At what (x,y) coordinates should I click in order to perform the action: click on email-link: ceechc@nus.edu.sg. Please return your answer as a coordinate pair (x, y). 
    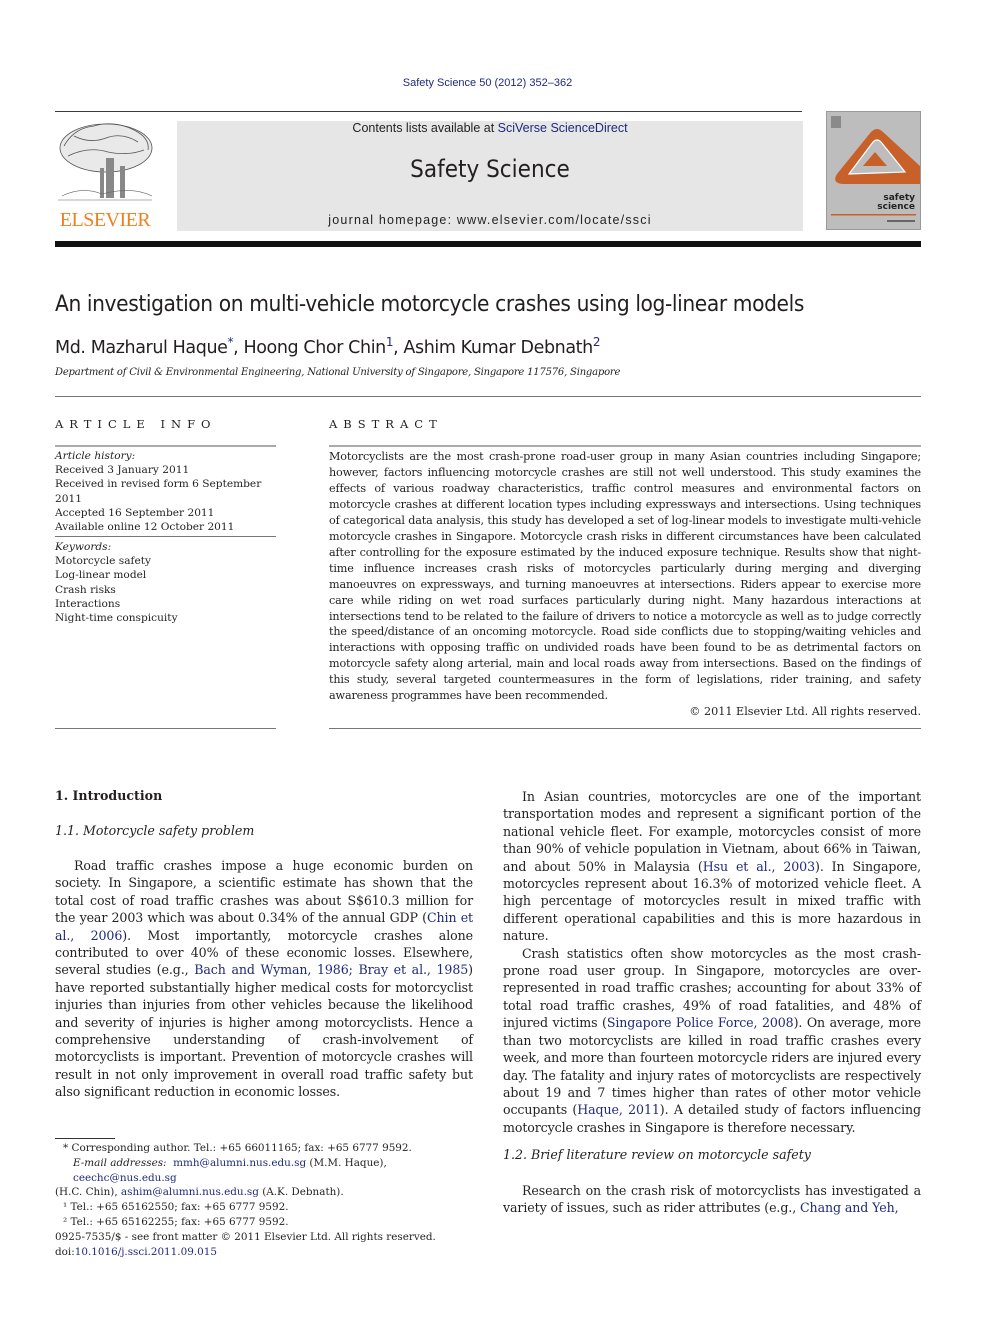
    Looking at the image, I should click on (125, 1178).